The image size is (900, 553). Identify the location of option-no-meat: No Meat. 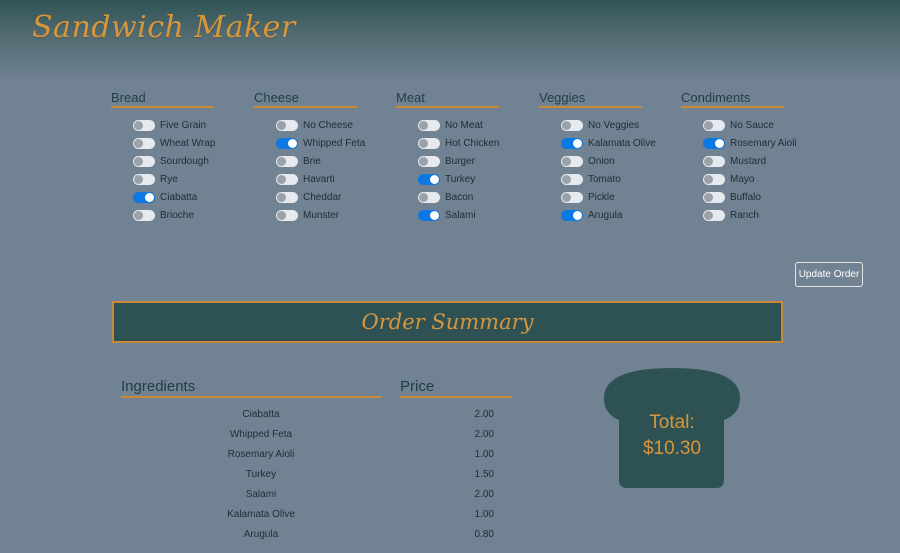
(451, 125).